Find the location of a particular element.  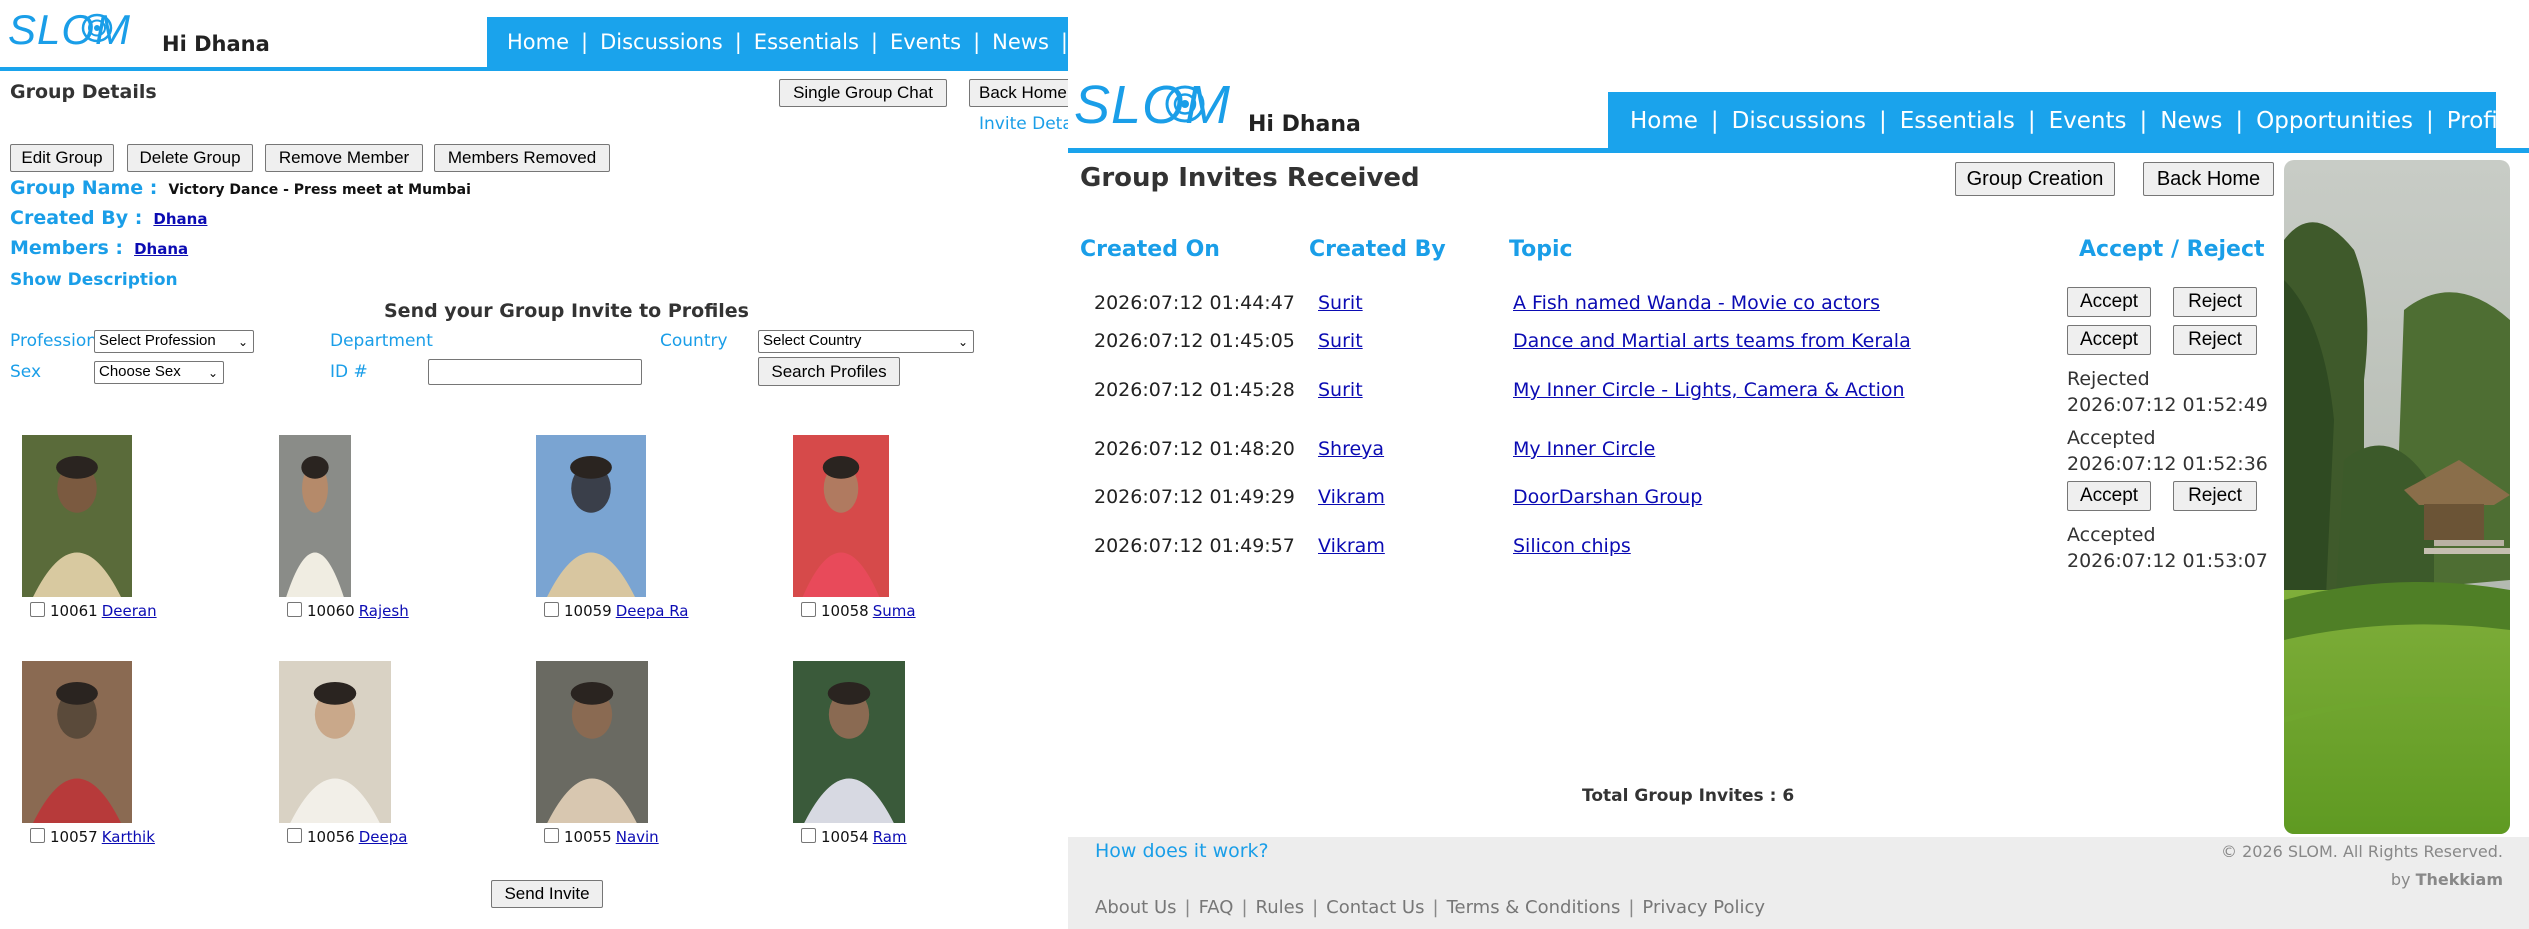

profile-name-link: Rajesh is located at coordinates (384, 611).